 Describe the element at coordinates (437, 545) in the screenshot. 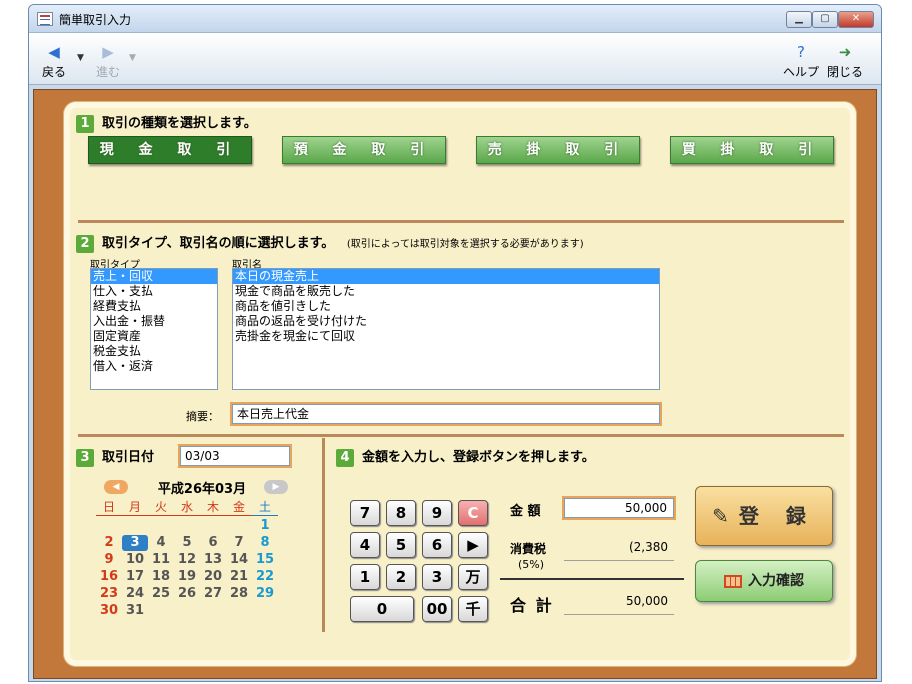

I see `key-6: 6` at that location.